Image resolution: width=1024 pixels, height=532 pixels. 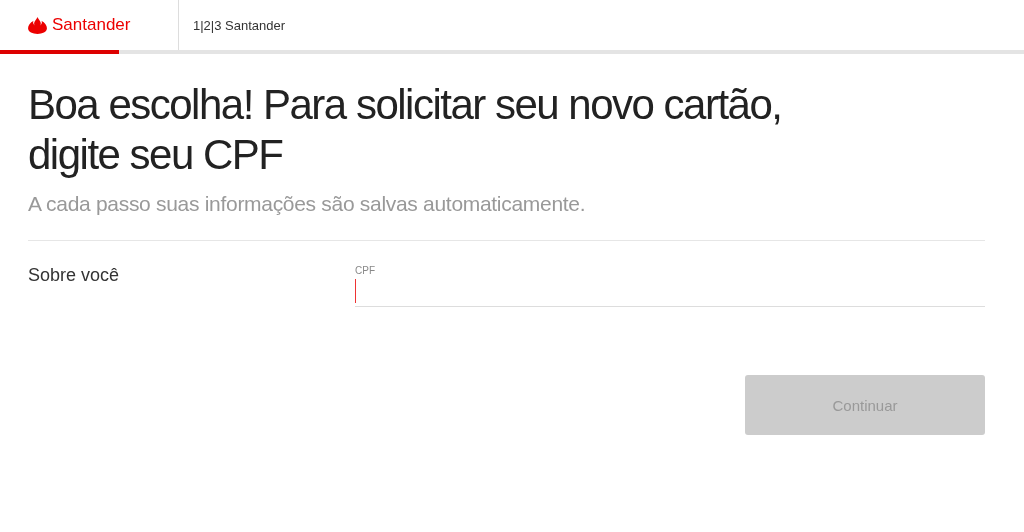 I want to click on header-title: 1|2|3 Santander, so click(x=239, y=25).